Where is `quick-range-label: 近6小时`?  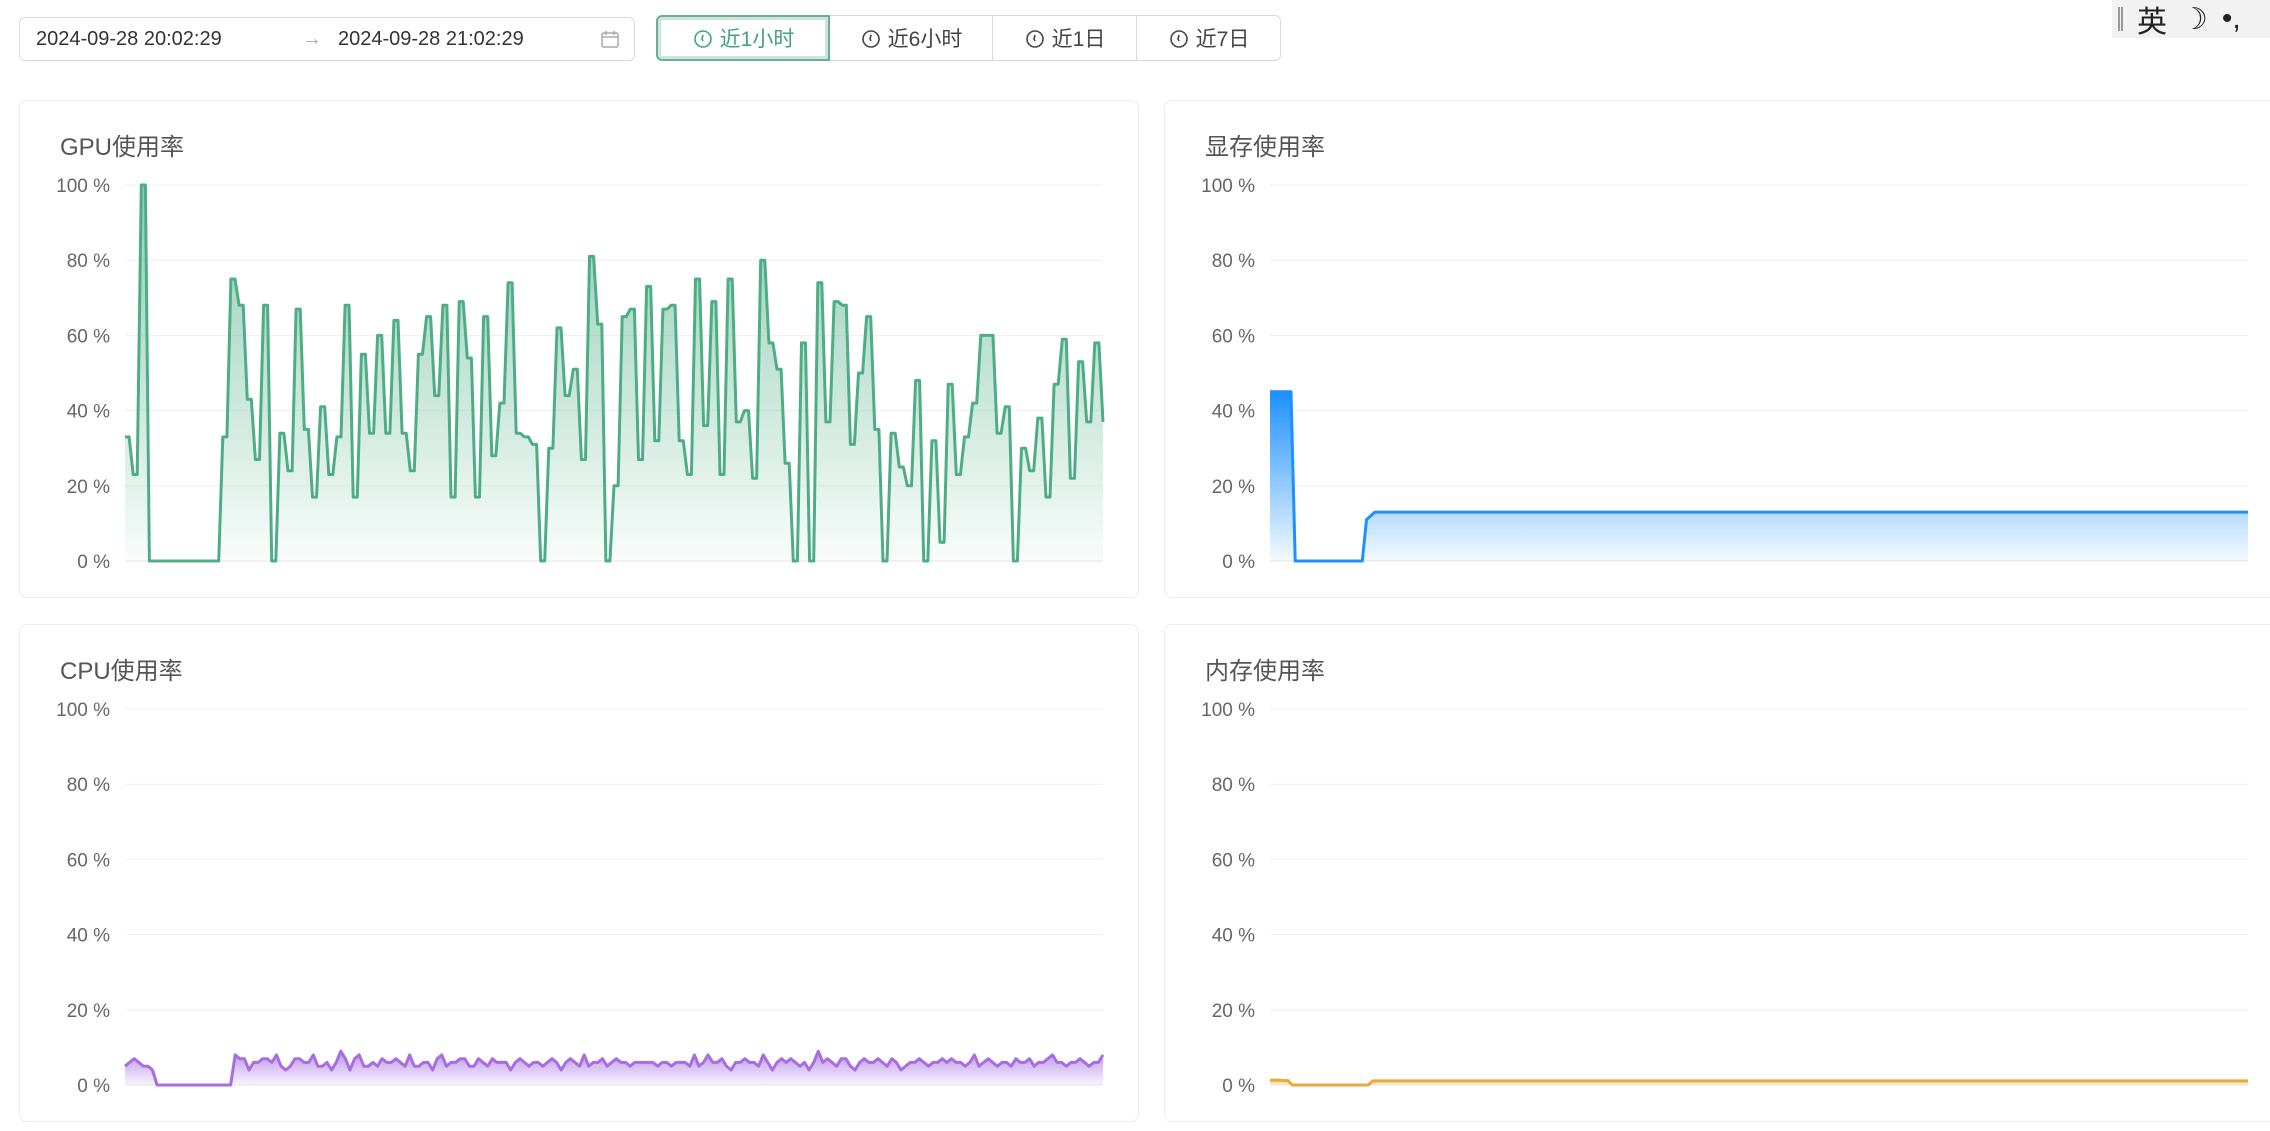
quick-range-label: 近6小时 is located at coordinates (925, 39).